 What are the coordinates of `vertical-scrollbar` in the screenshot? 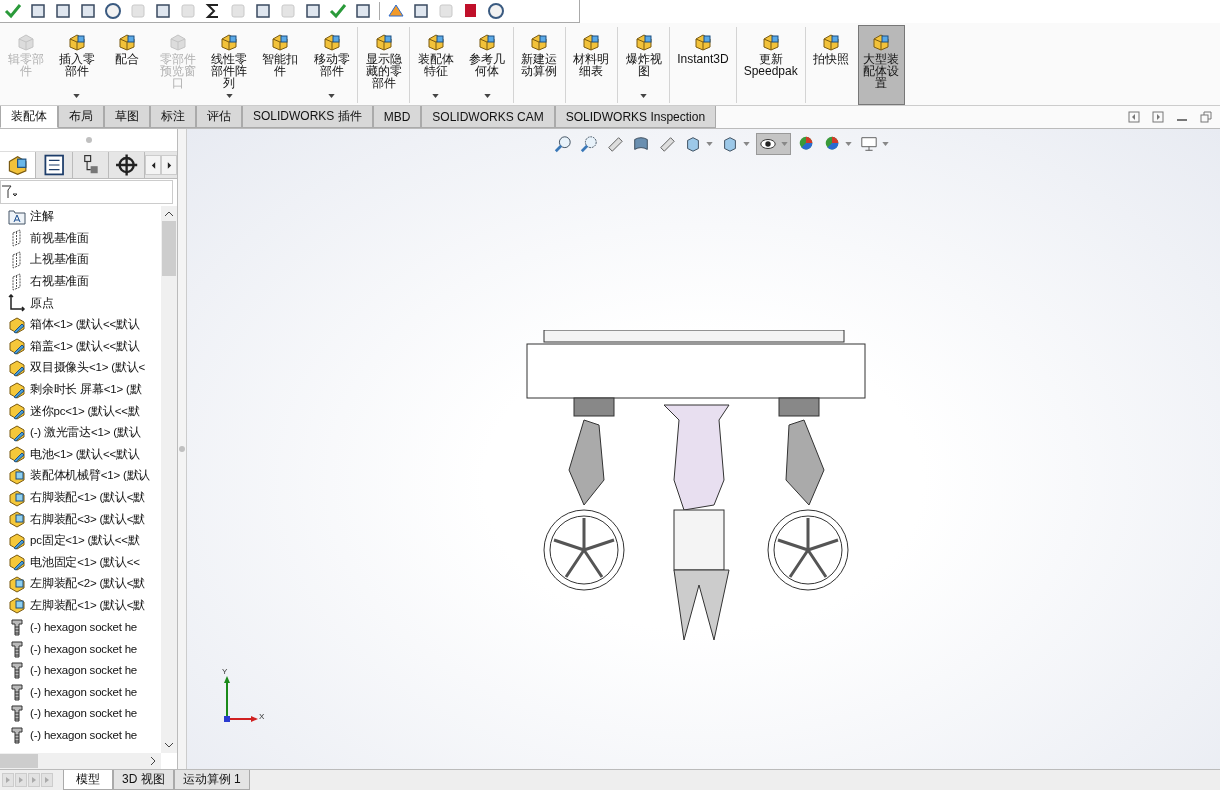 It's located at (169, 479).